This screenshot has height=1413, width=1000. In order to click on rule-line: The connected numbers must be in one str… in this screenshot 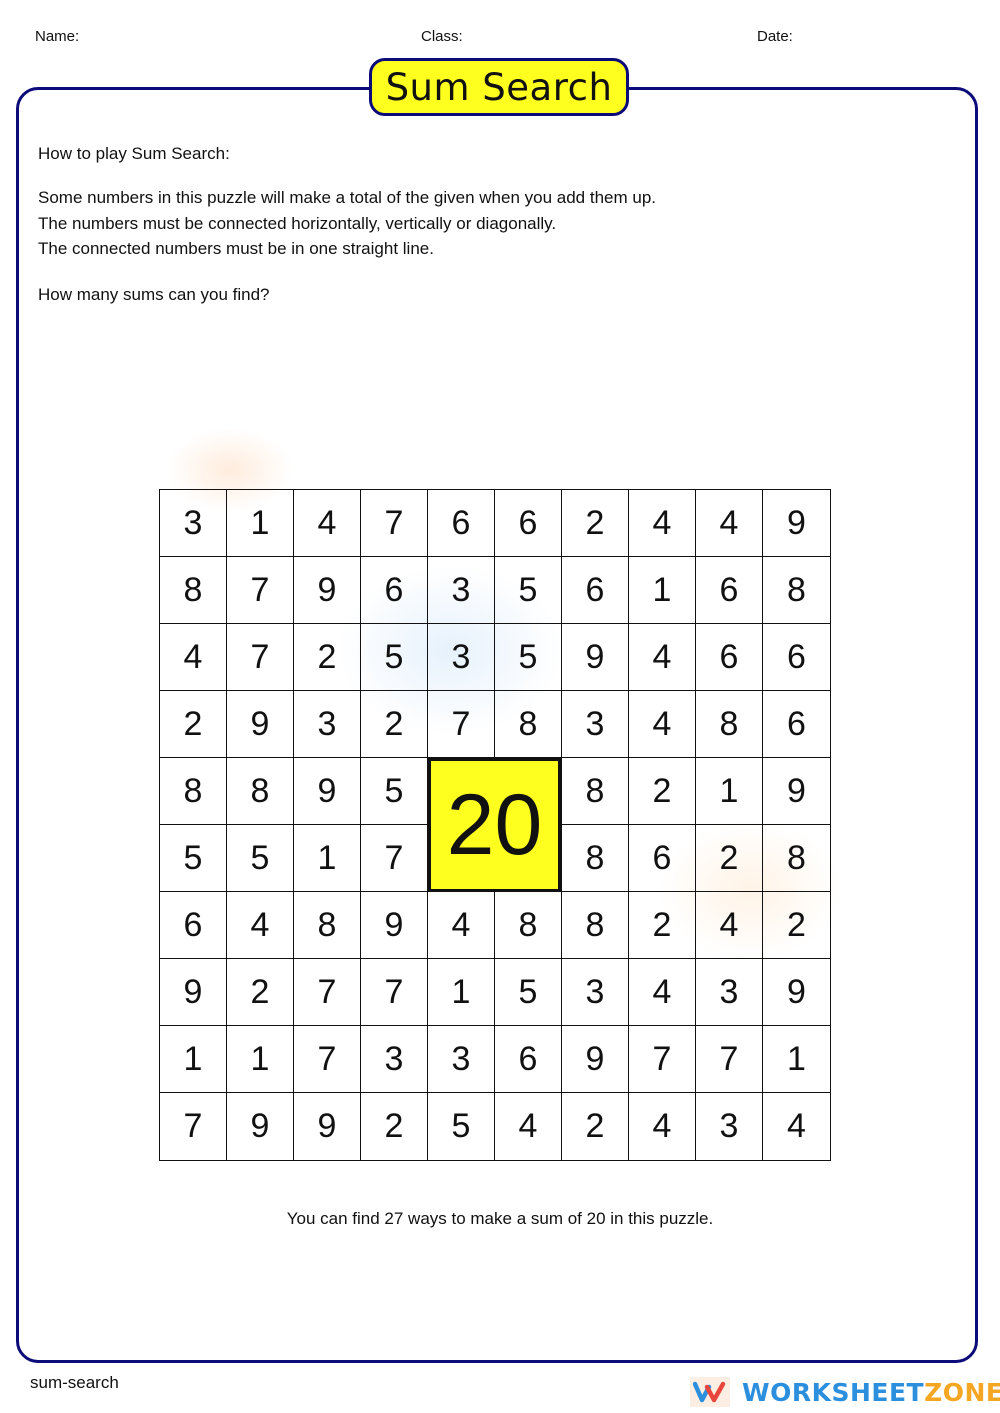, I will do `click(236, 248)`.